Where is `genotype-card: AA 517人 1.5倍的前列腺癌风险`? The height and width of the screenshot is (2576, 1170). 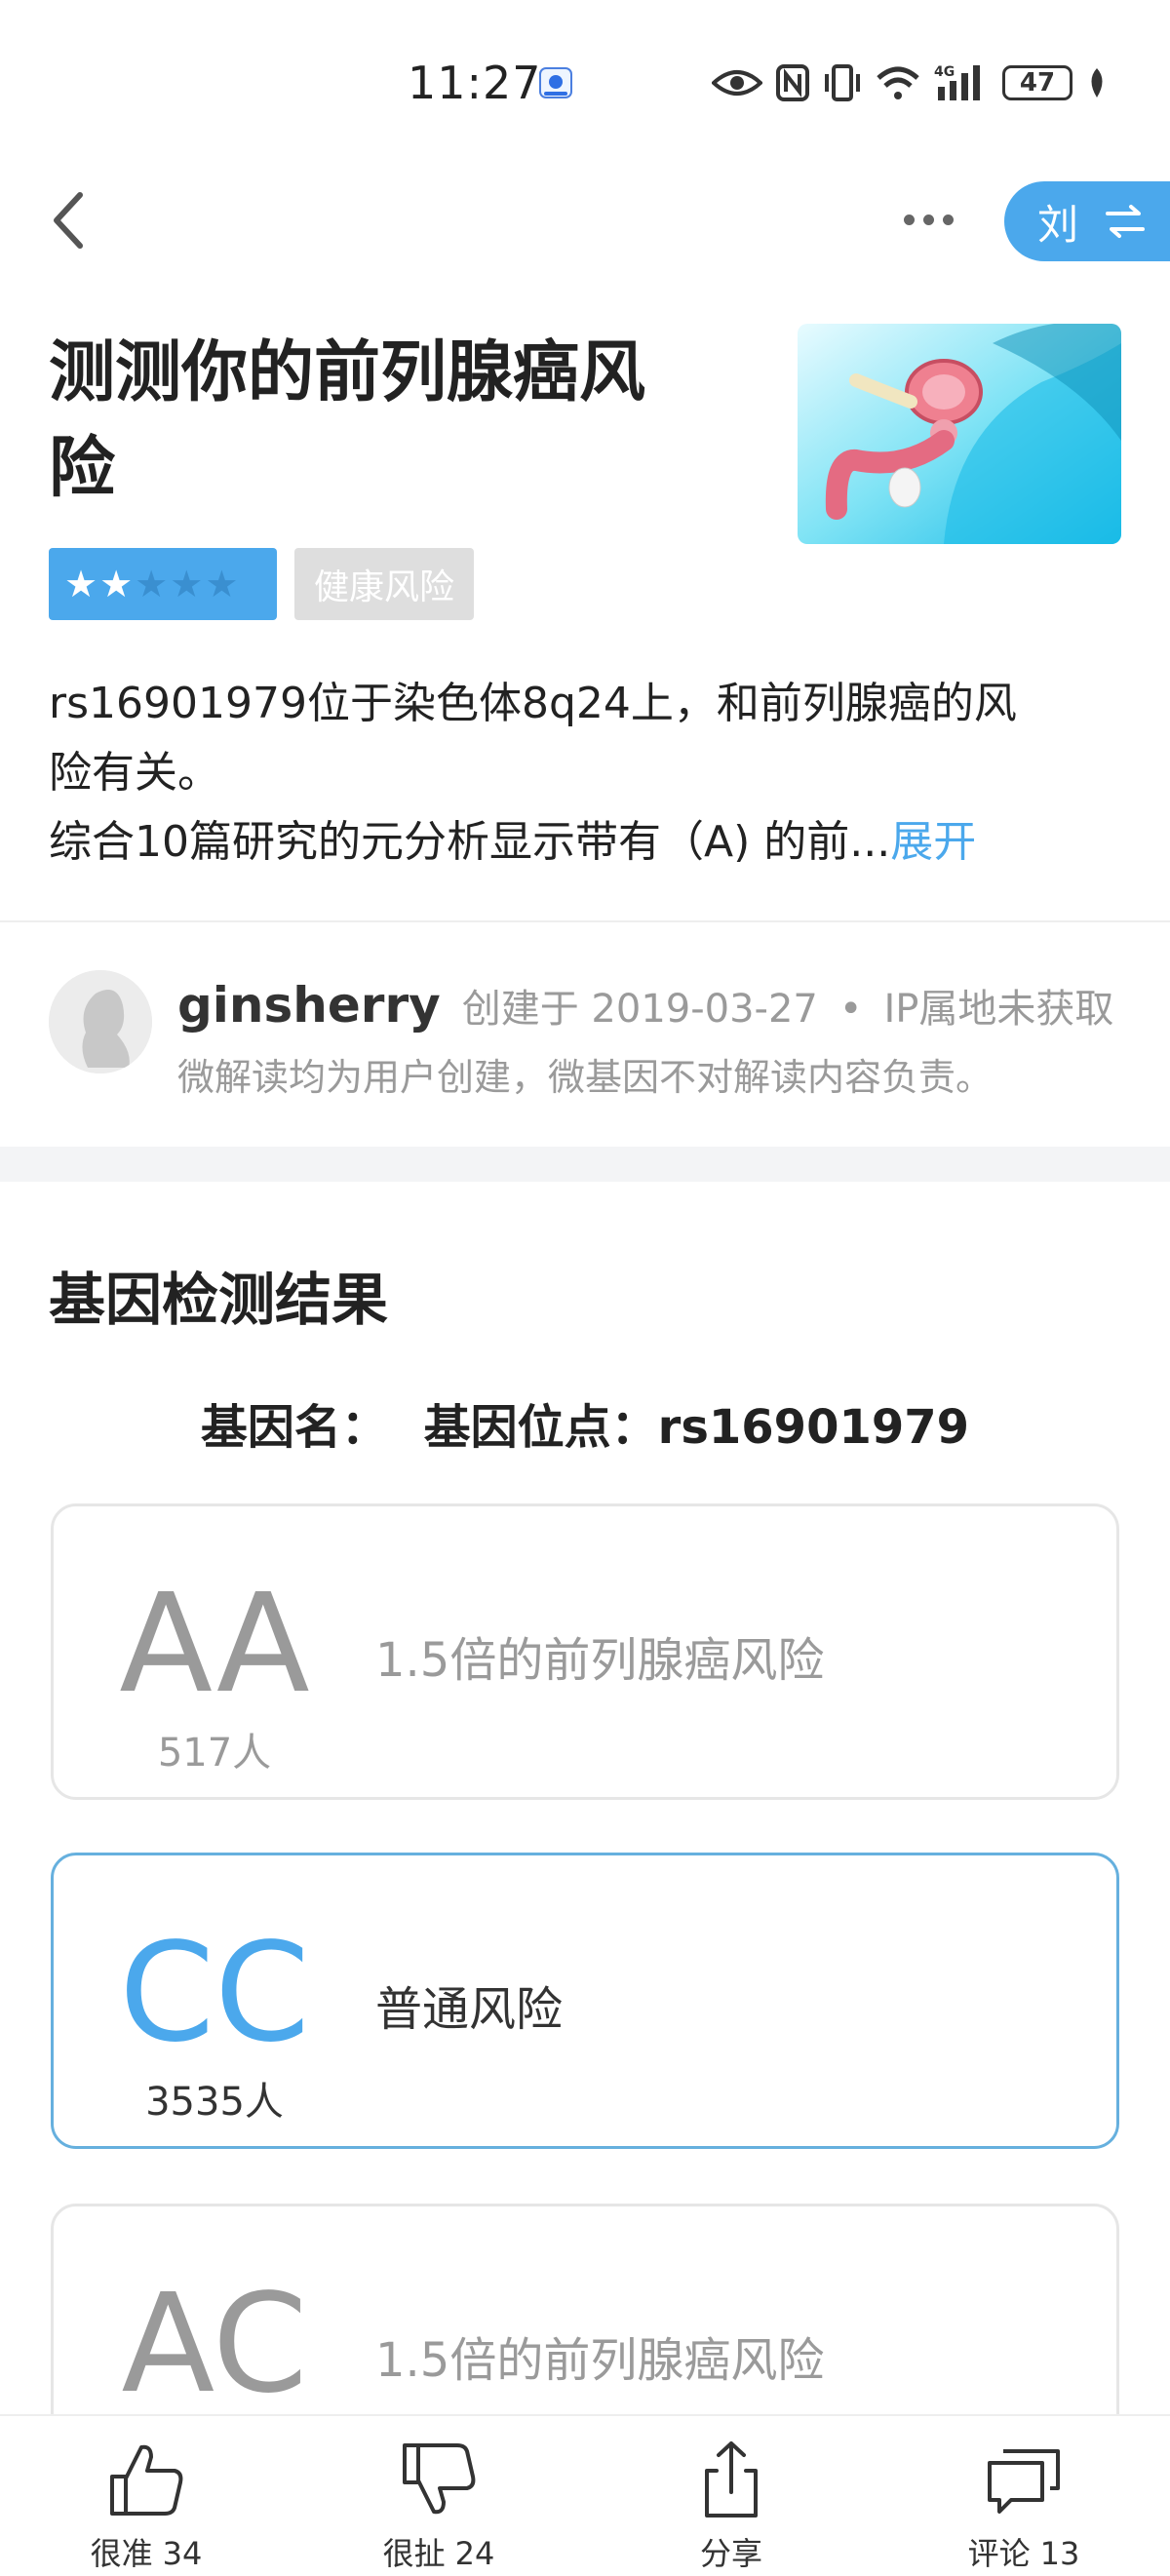
genotype-card: AA 517人 1.5倍的前列腺癌风险 is located at coordinates (585, 1651).